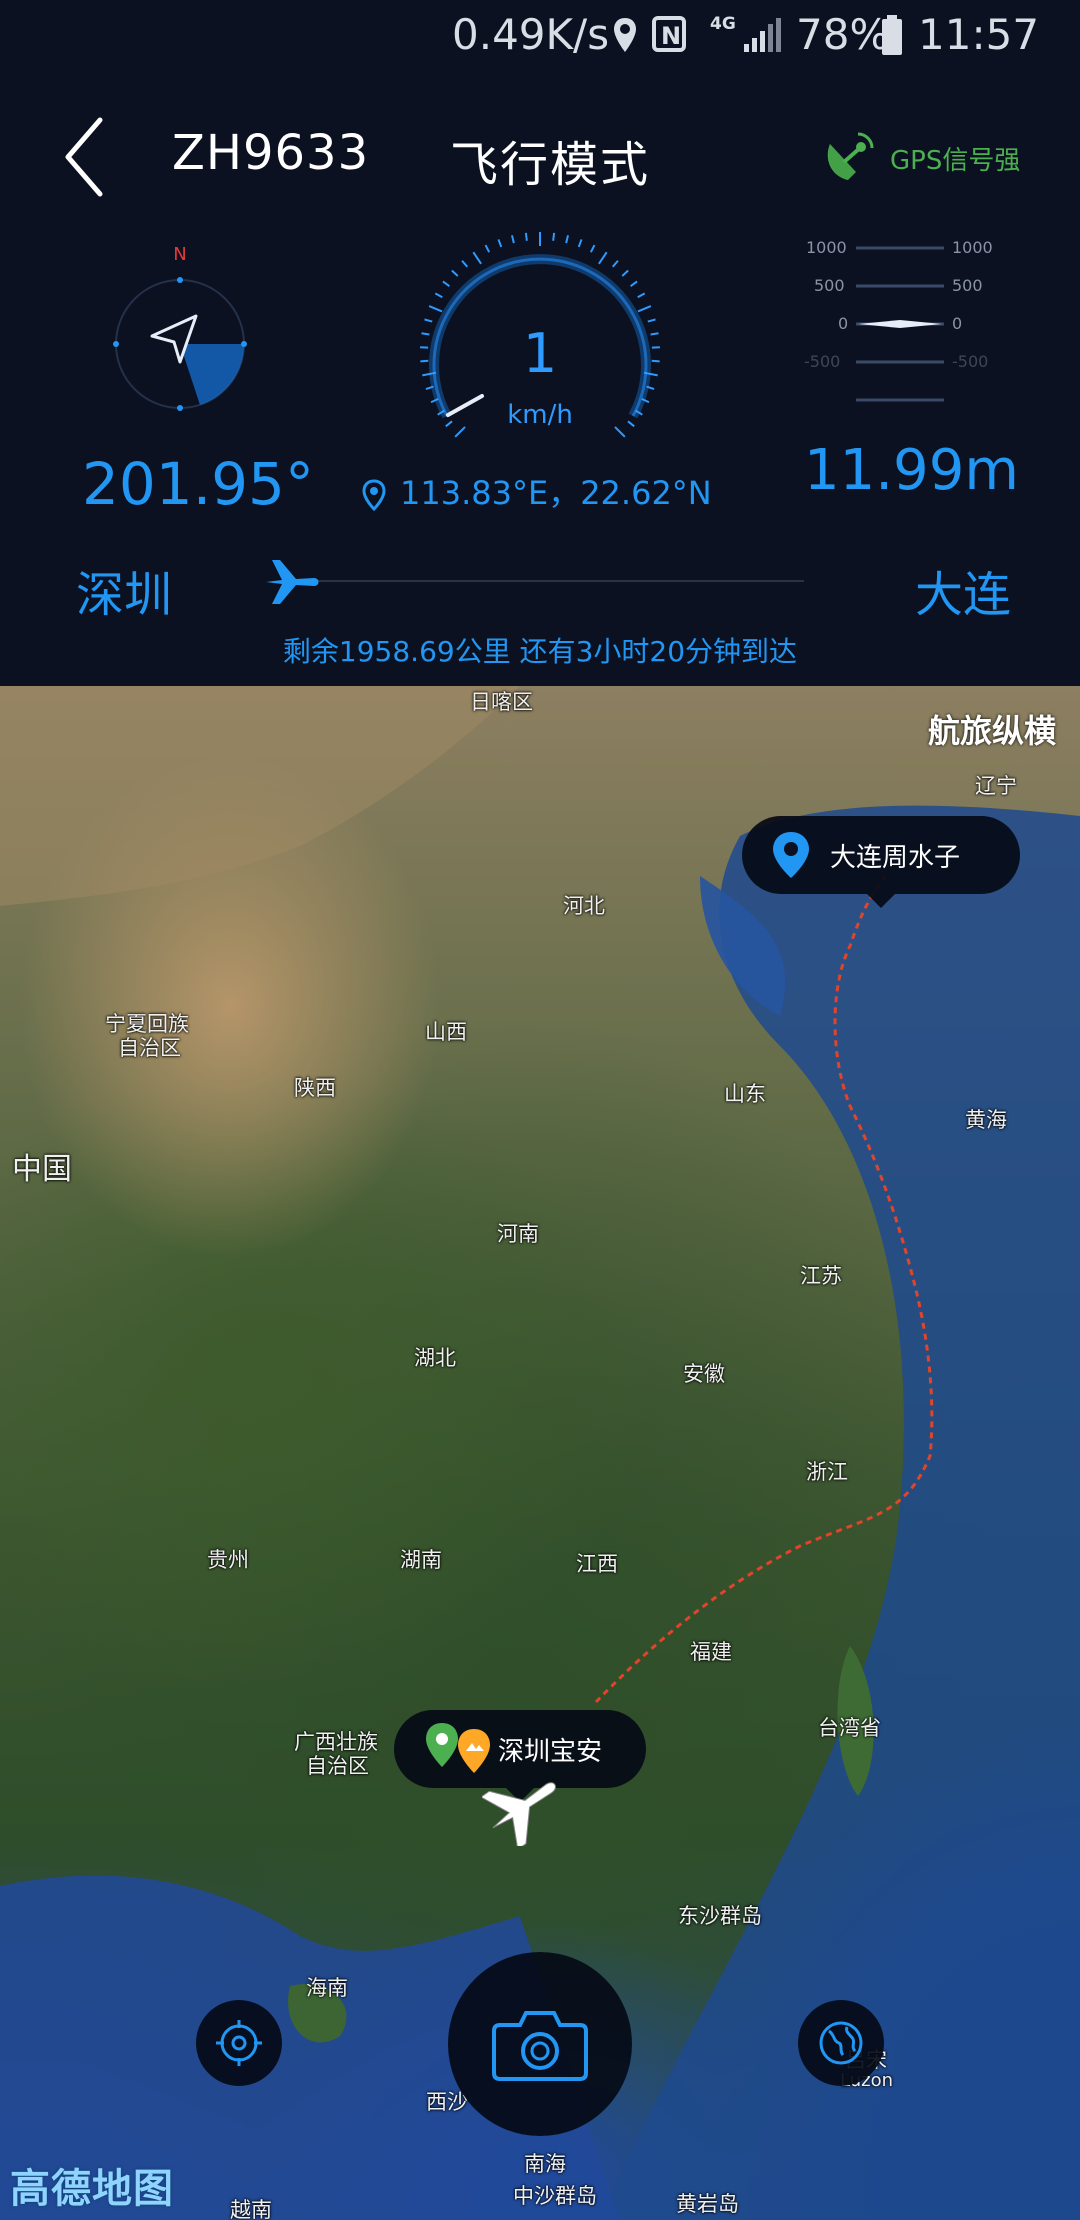 This screenshot has height=2220, width=1080. I want to click on route-progress-track, so click(550, 581).